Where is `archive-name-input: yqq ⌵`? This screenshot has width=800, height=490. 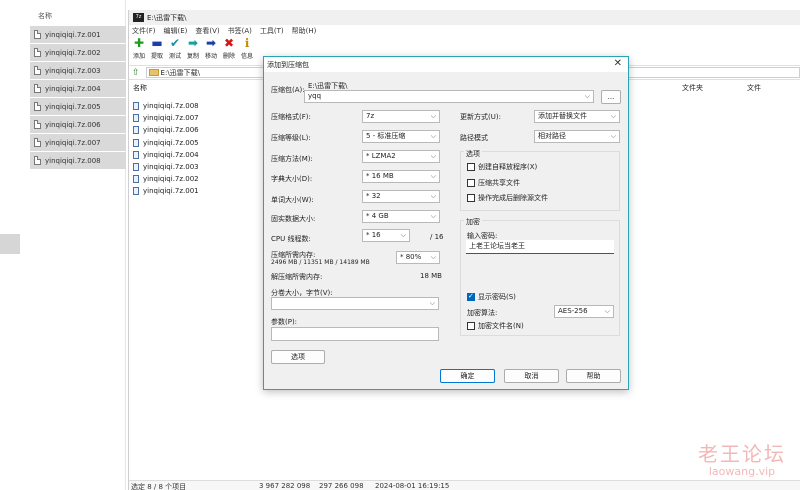
archive-name-input: yqq ⌵ is located at coordinates (449, 96).